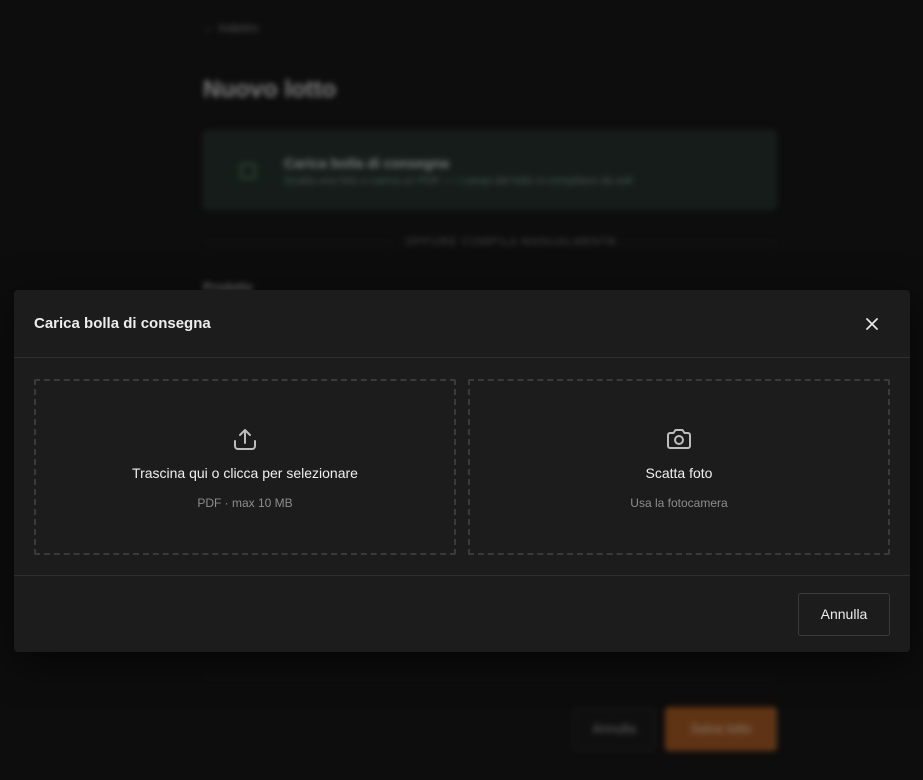  I want to click on close-button, so click(872, 324).